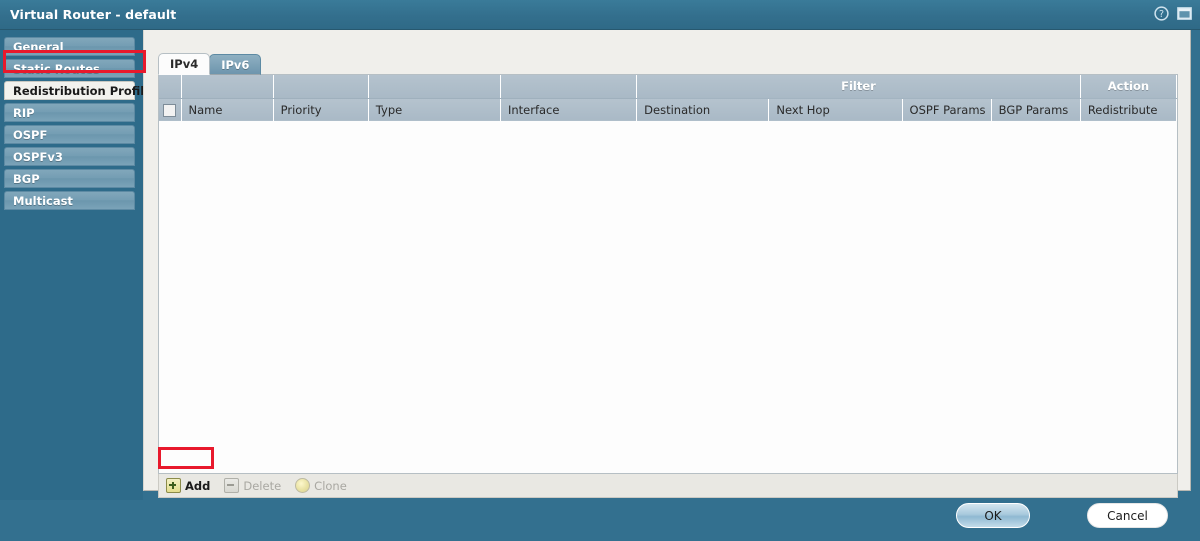 Image resolution: width=1200 pixels, height=541 pixels. I want to click on group-header-action: Action, so click(1129, 87).